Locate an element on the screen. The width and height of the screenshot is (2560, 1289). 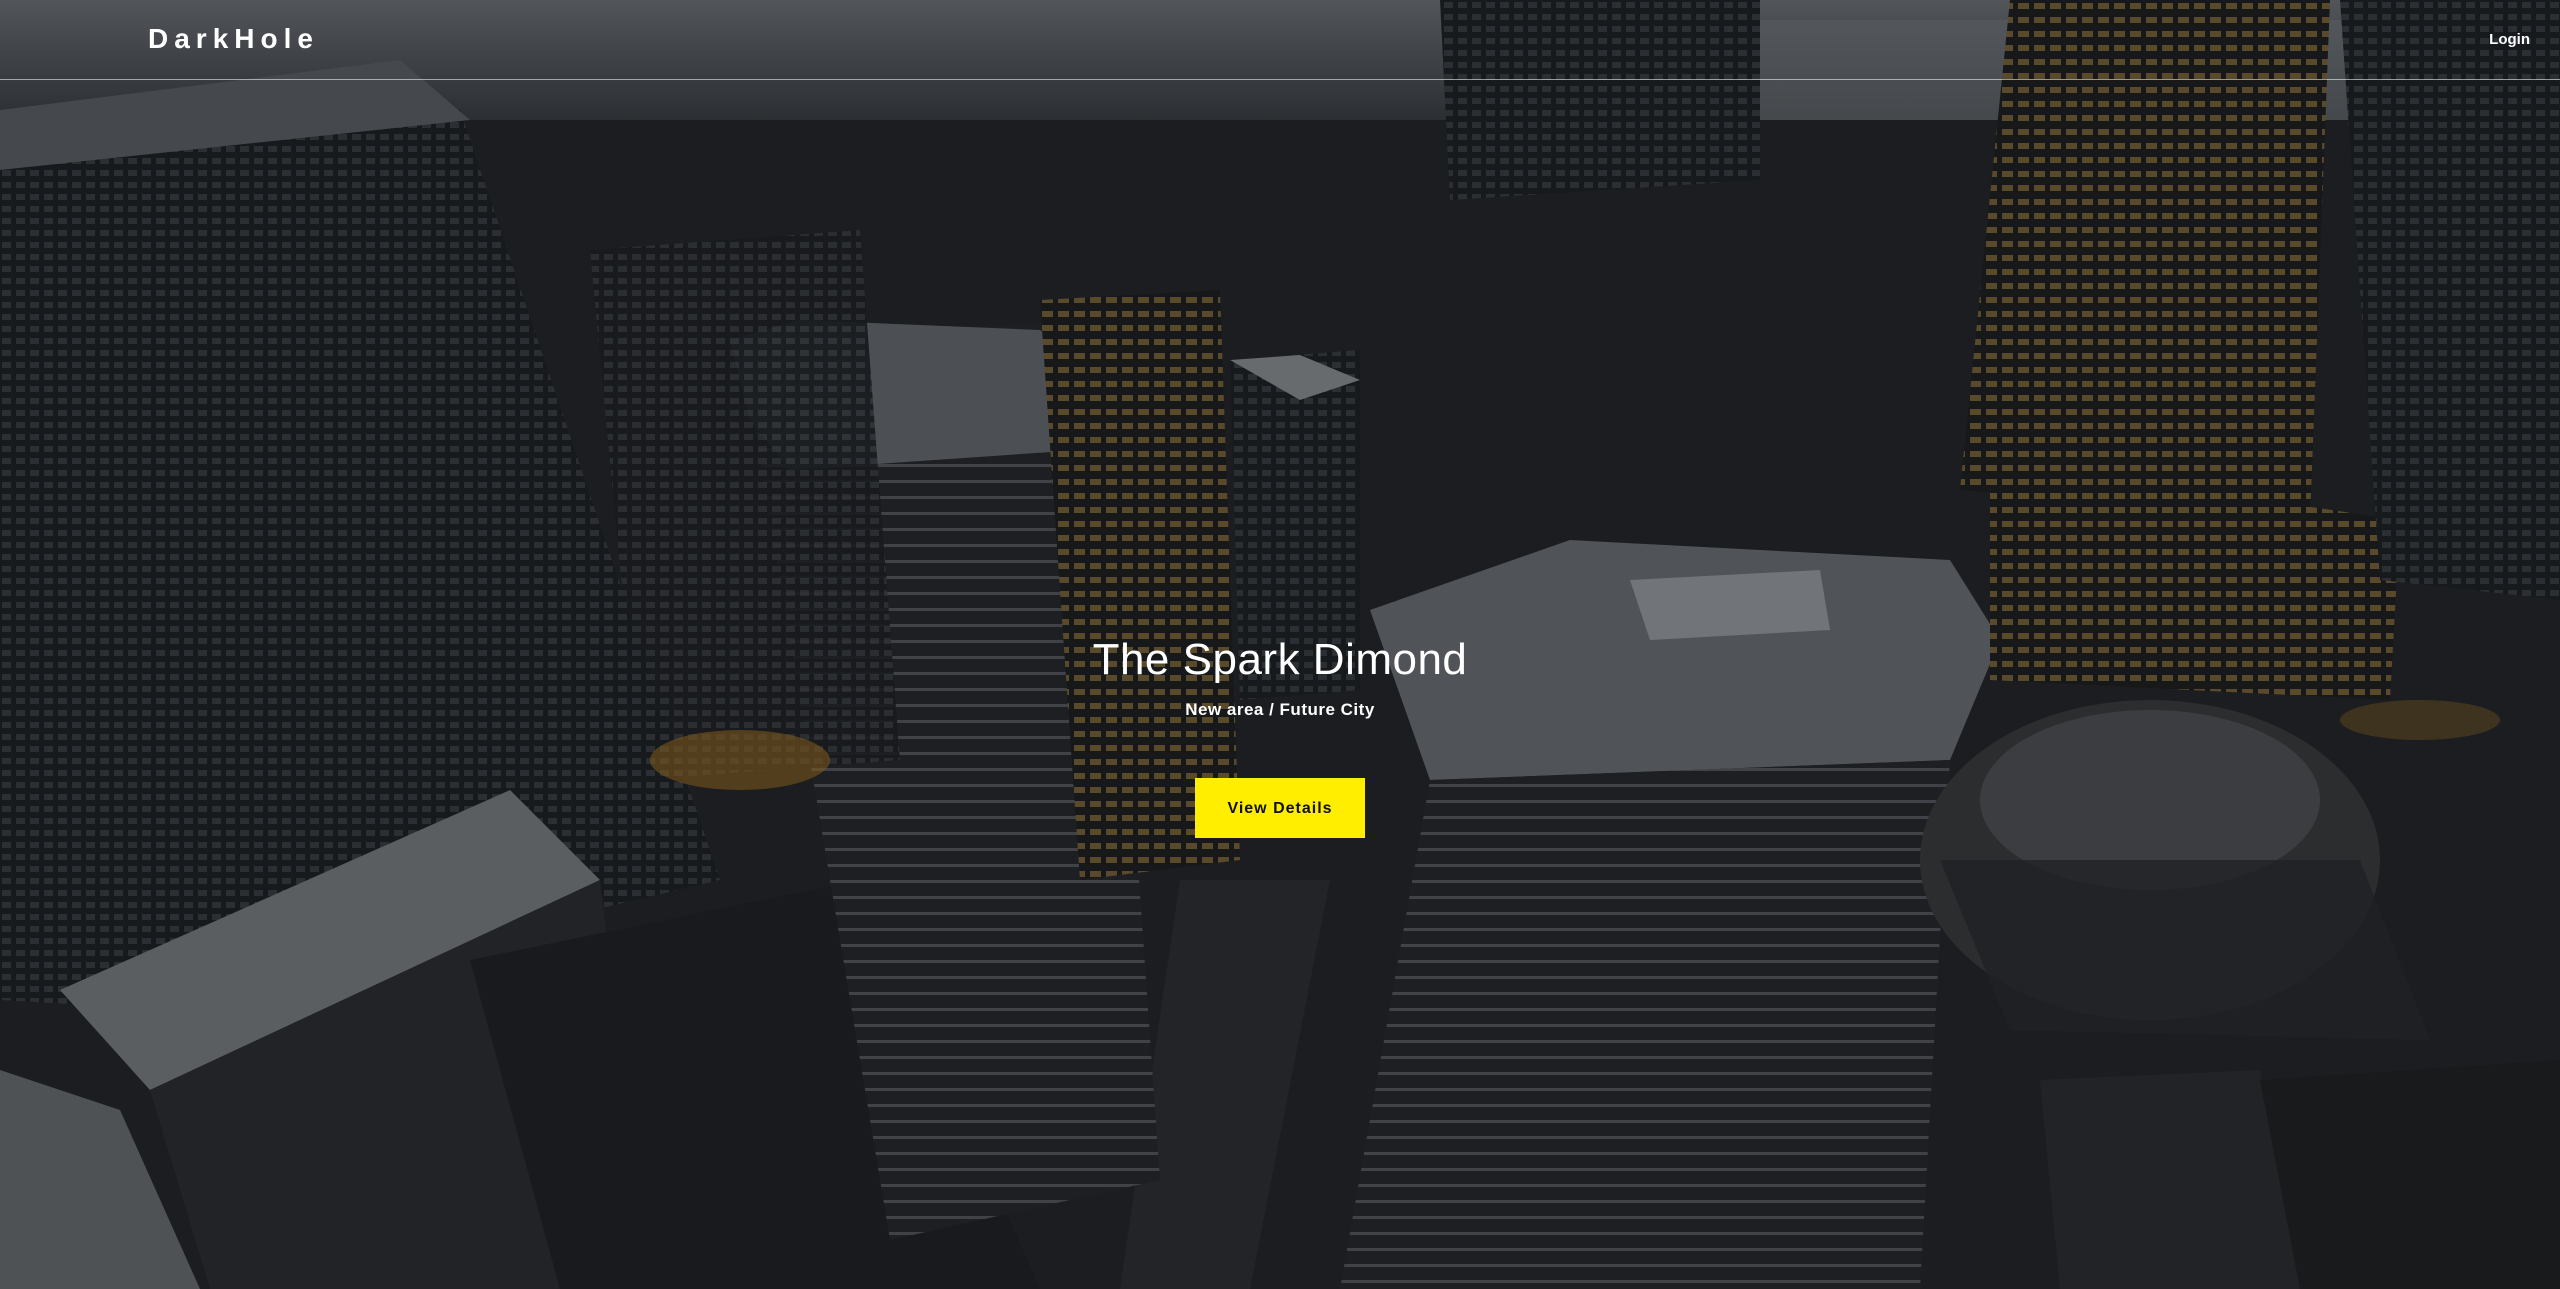
site-logo: DarkHole is located at coordinates (233, 39).